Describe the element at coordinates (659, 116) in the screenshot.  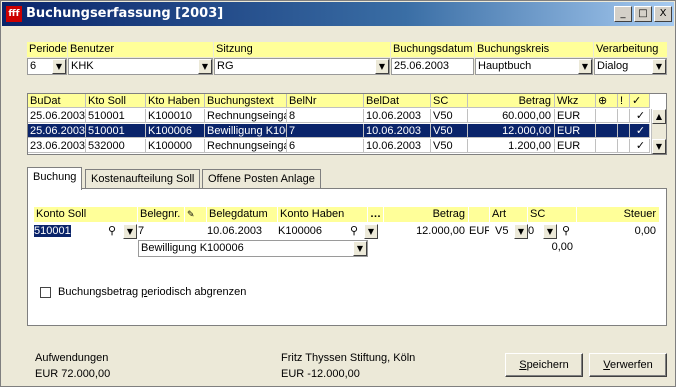
I see `scroll-up-icon: ▲` at that location.